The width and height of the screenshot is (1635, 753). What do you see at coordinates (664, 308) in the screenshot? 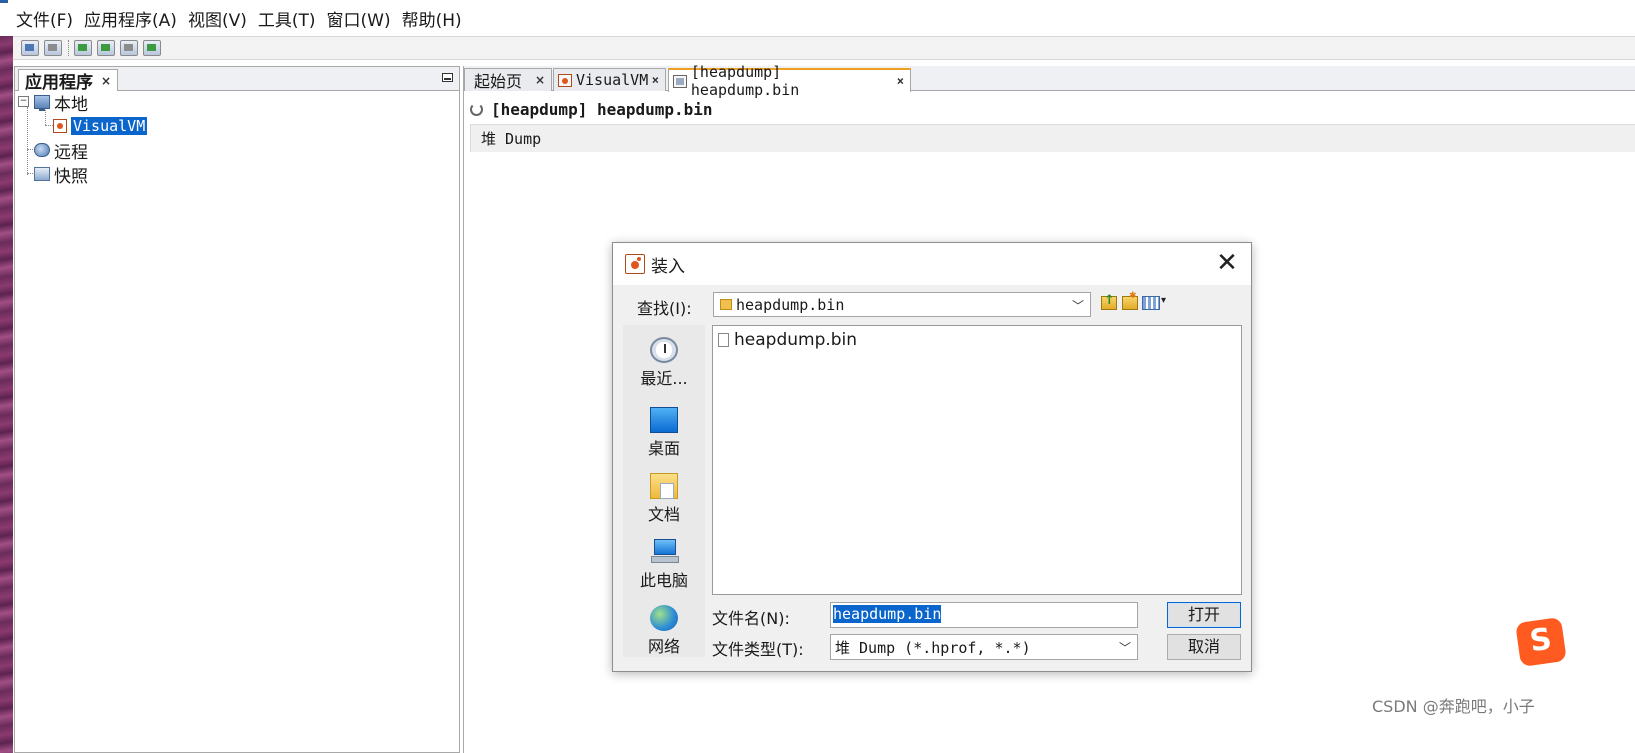
I see `look-in-label: 查找(I):` at bounding box center [664, 308].